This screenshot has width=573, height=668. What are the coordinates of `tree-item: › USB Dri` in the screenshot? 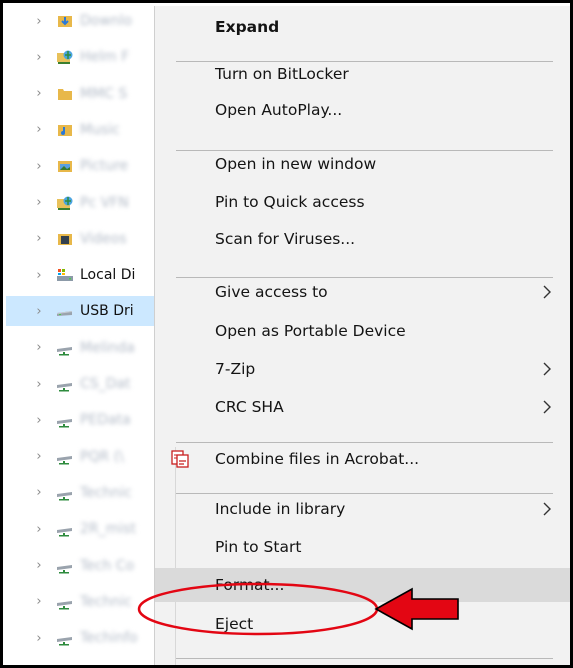 It's located at (86, 311).